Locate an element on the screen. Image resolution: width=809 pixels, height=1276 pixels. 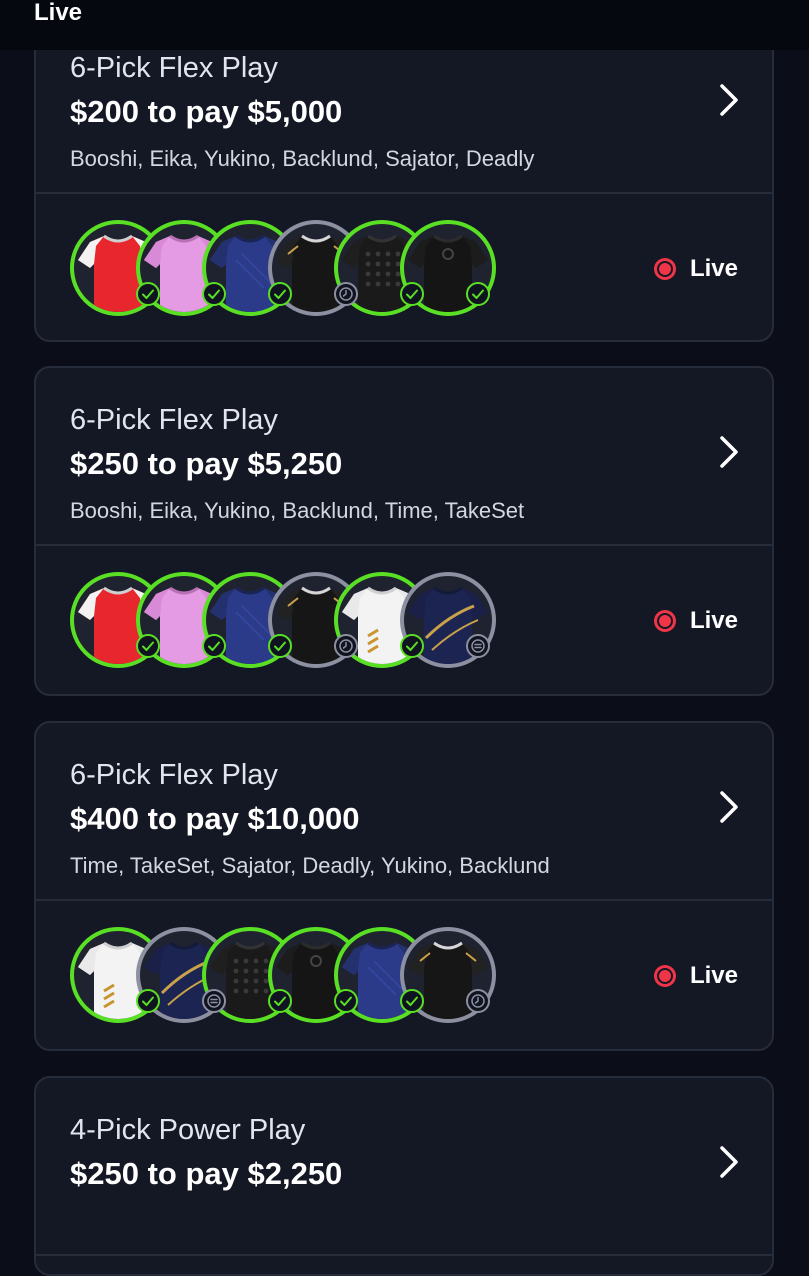
entry-summary: 4-Pick Power Play $250 to pay $2,250 is located at coordinates (404, 1167).